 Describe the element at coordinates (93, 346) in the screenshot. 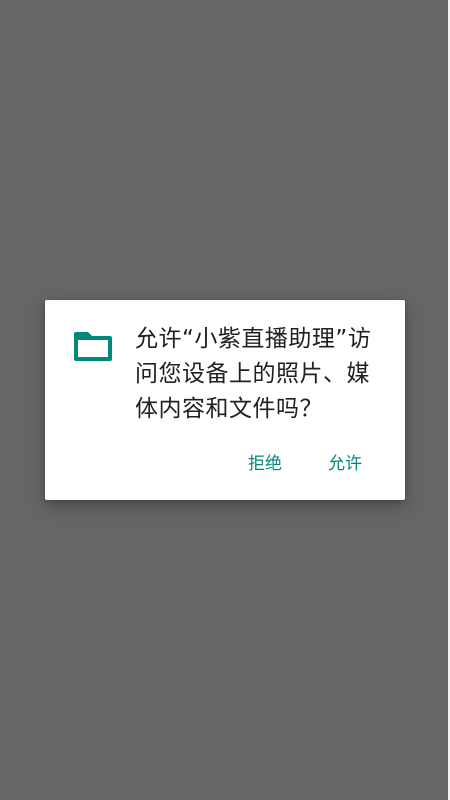

I see `folder-icon` at that location.